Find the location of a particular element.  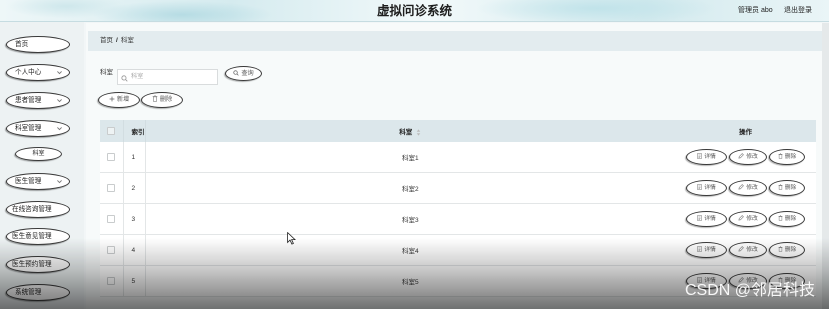

top-bar: 虚拟问诊系统 管理员 abo 退出登录 is located at coordinates (414, 11).